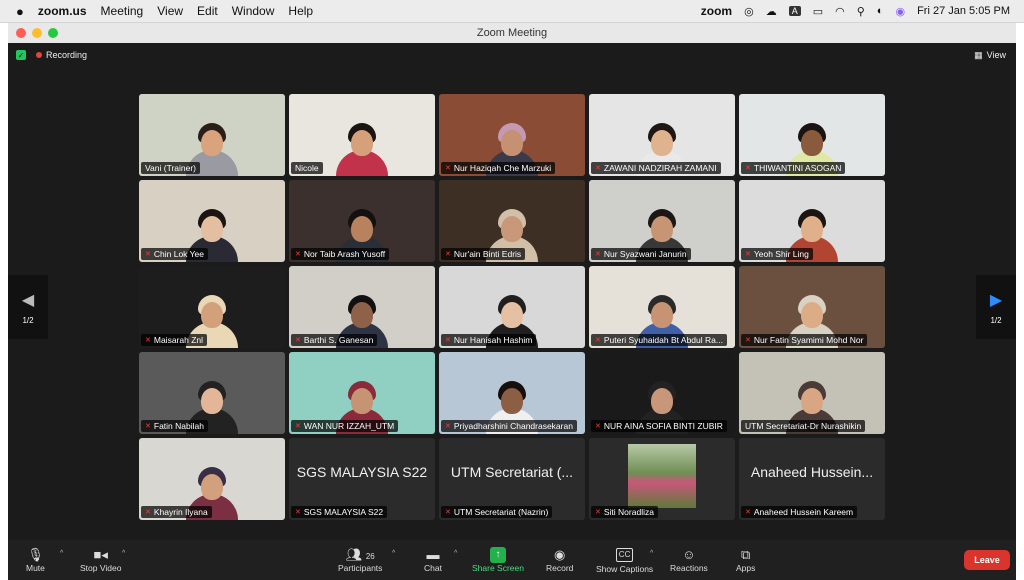 The height and width of the screenshot is (580, 1024). Describe the element at coordinates (689, 560) in the screenshot. I see `reactions-button: ☺ Reactions` at that location.